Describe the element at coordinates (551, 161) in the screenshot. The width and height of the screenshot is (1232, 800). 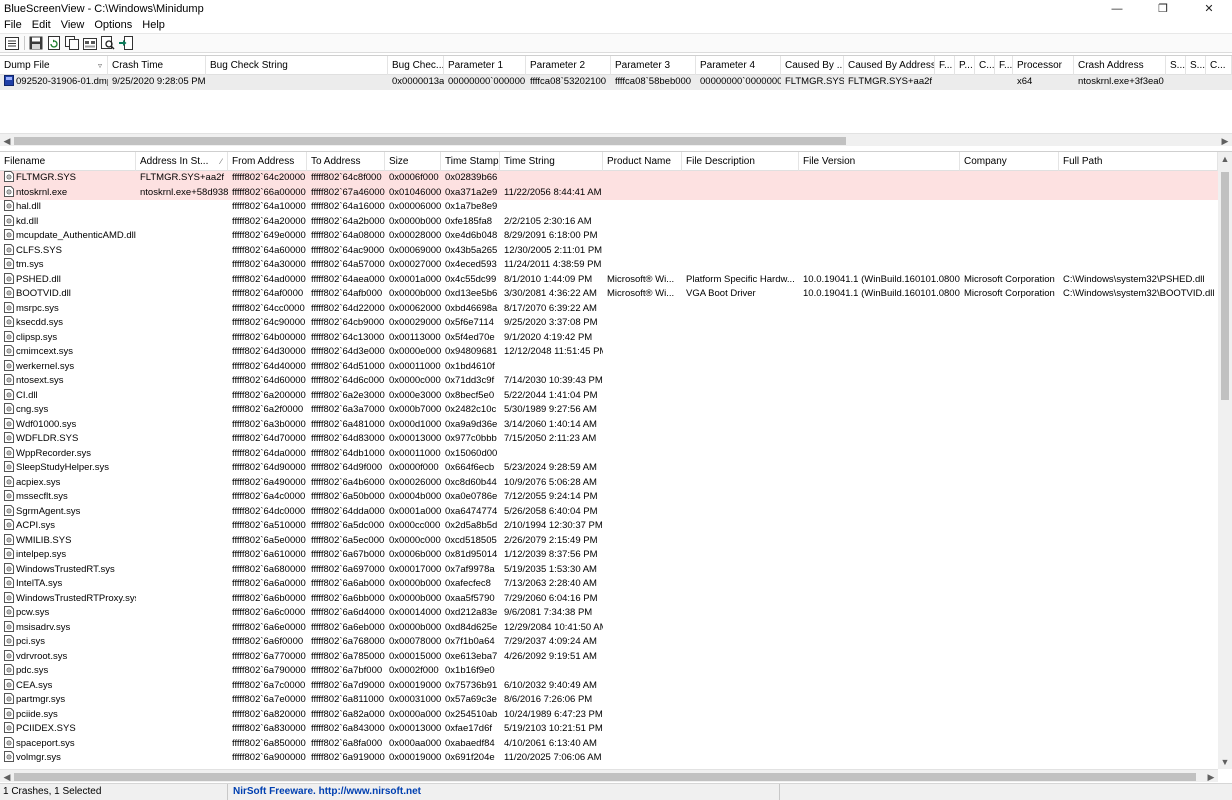
I see `column-header: Time String` at that location.